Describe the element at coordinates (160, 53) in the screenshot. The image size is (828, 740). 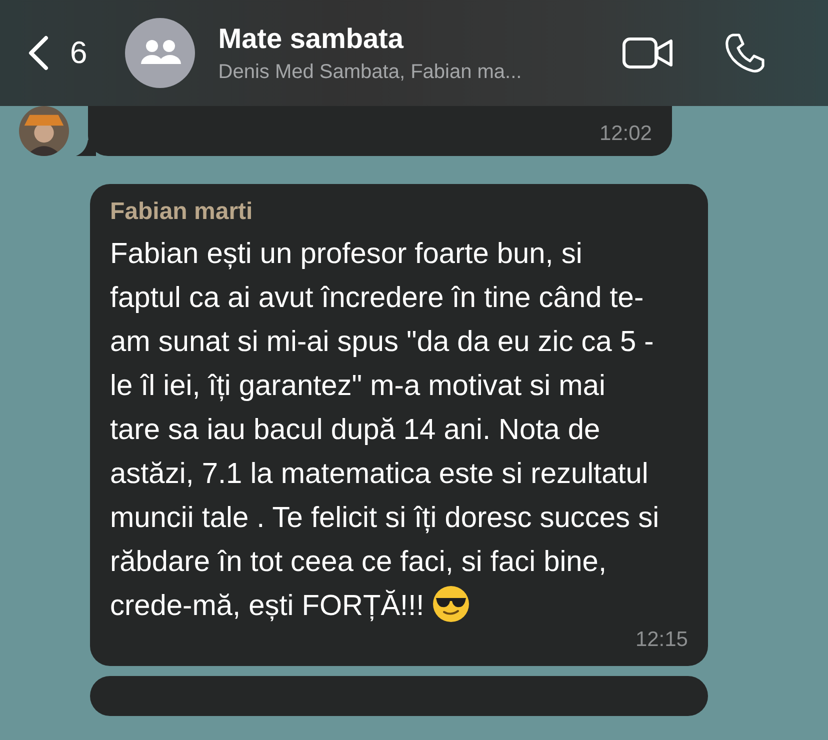
I see `group-avatar-icon` at that location.